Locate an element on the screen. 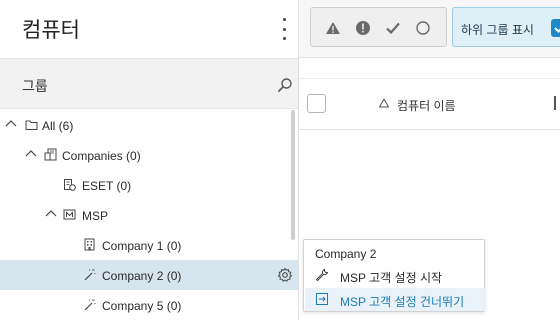 The height and width of the screenshot is (320, 560). building-icon is located at coordinates (89, 244).